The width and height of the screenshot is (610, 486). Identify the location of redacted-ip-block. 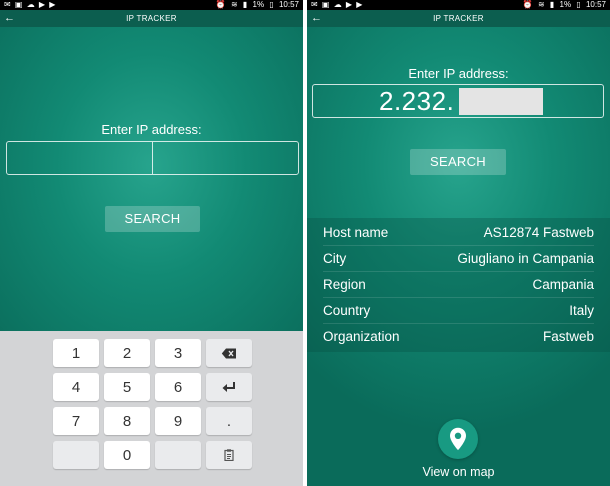
(501, 101).